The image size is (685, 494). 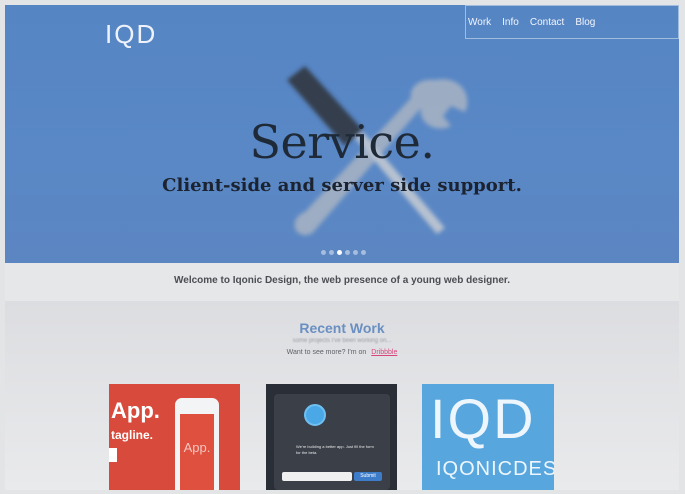 What do you see at coordinates (342, 328) in the screenshot?
I see `recent-work-title: Recent Work` at bounding box center [342, 328].